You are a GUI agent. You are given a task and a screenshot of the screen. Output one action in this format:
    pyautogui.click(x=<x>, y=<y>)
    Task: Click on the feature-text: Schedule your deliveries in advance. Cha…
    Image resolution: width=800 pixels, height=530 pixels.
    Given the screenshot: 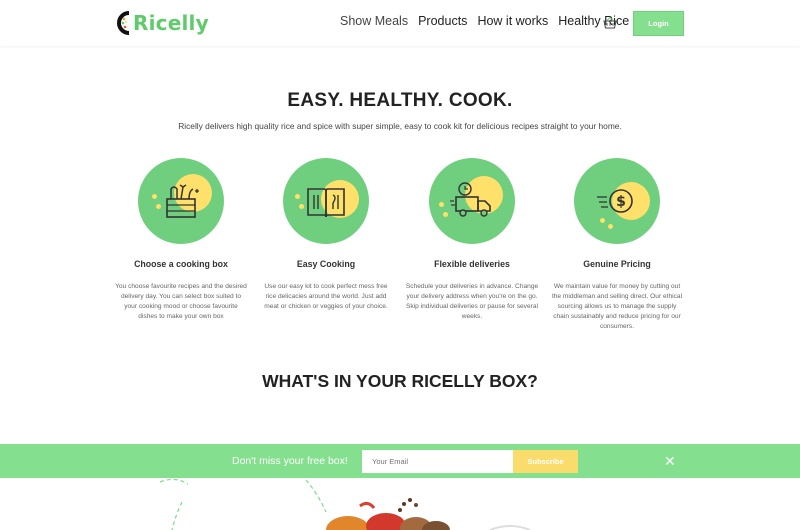 What is the action you would take?
    pyautogui.click(x=472, y=301)
    